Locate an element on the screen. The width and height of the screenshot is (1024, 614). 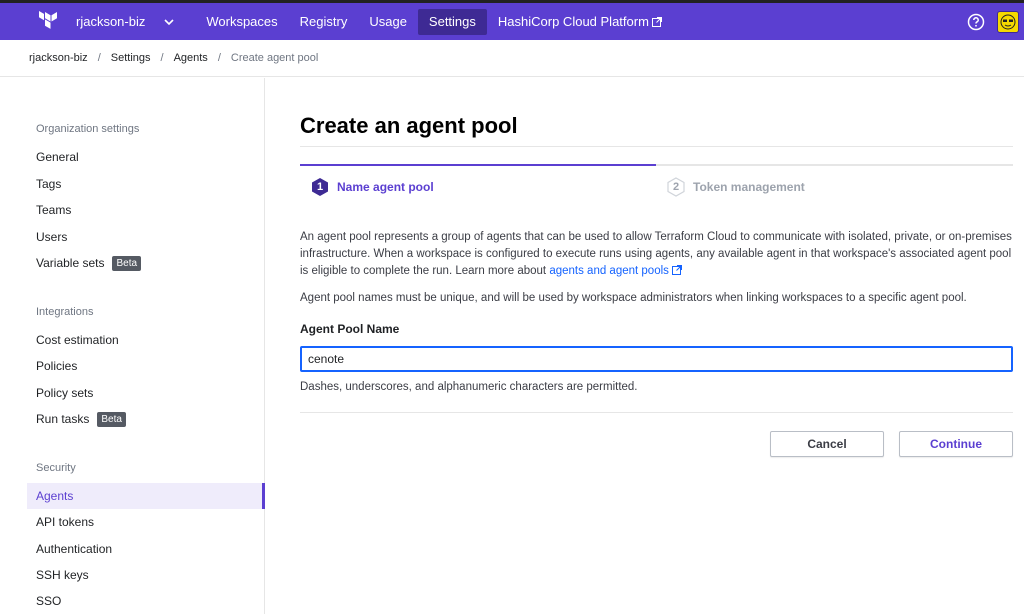
sidebar-item-authentication: Authentication is located at coordinates (146, 549).